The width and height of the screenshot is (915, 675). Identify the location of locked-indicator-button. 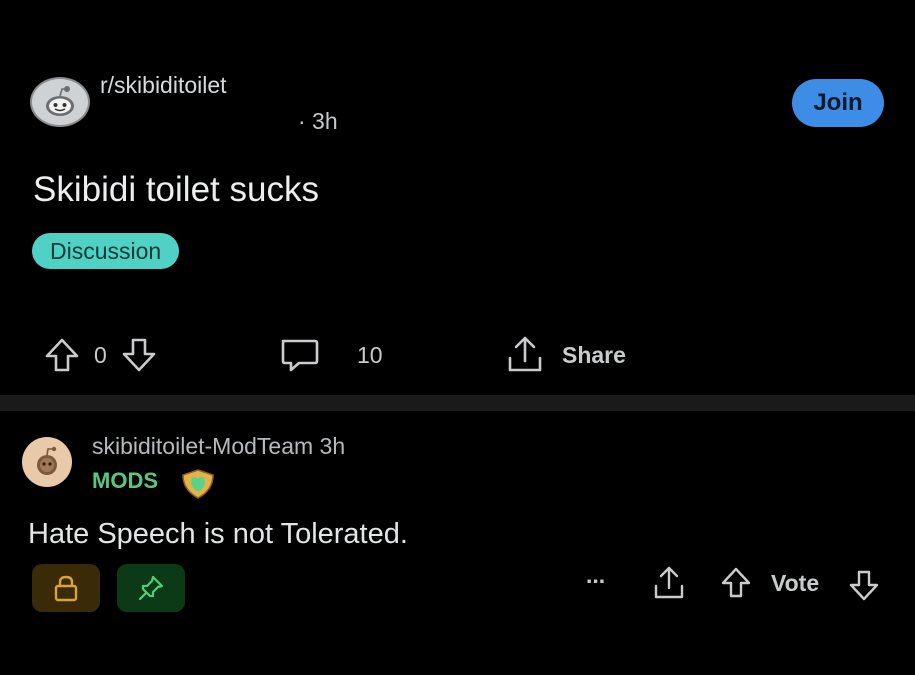
(66, 588).